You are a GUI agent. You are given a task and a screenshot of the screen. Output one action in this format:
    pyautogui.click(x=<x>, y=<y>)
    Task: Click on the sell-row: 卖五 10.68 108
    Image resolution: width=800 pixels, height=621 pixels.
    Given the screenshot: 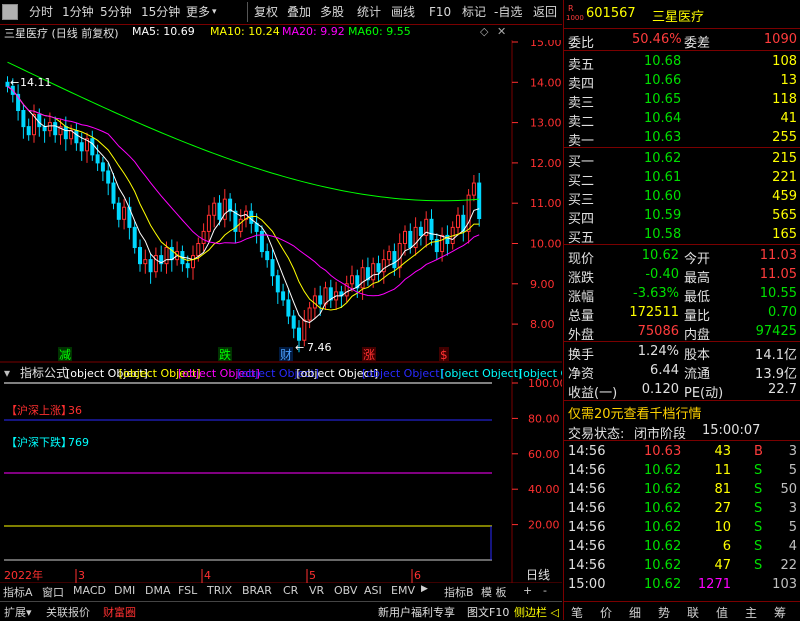 What is the action you would take?
    pyautogui.click(x=682, y=62)
    